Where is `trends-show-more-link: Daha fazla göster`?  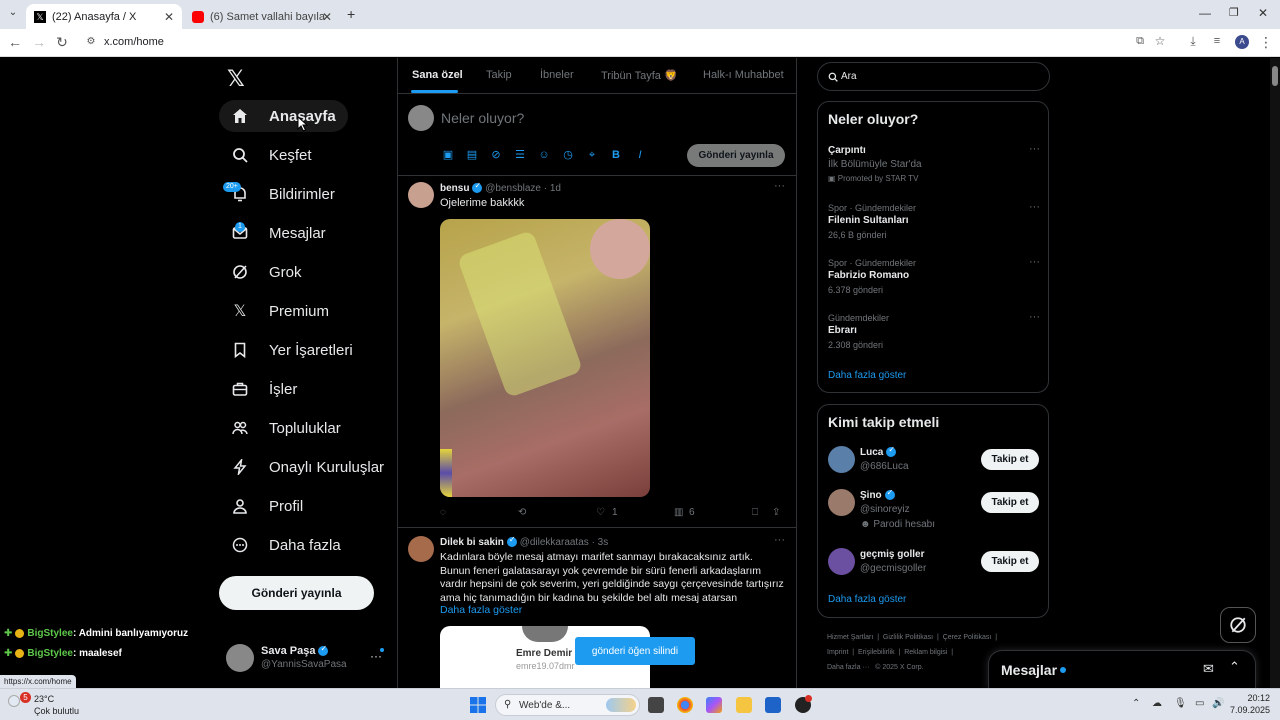
trends-show-more-link: Daha fazla göster is located at coordinates (867, 375).